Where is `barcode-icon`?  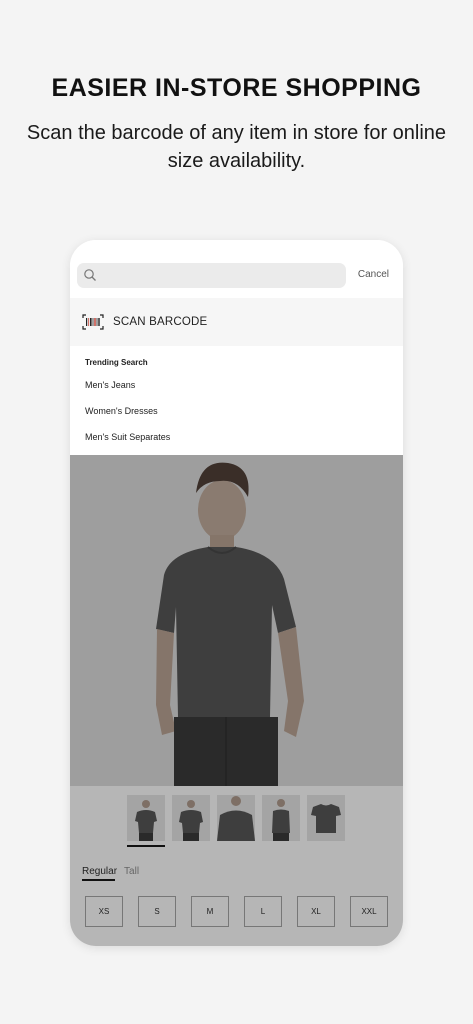 barcode-icon is located at coordinates (93, 322).